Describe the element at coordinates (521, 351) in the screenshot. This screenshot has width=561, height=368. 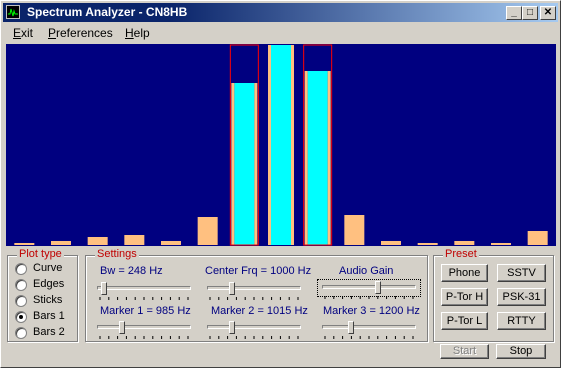
I see `stop-button: Stop` at that location.